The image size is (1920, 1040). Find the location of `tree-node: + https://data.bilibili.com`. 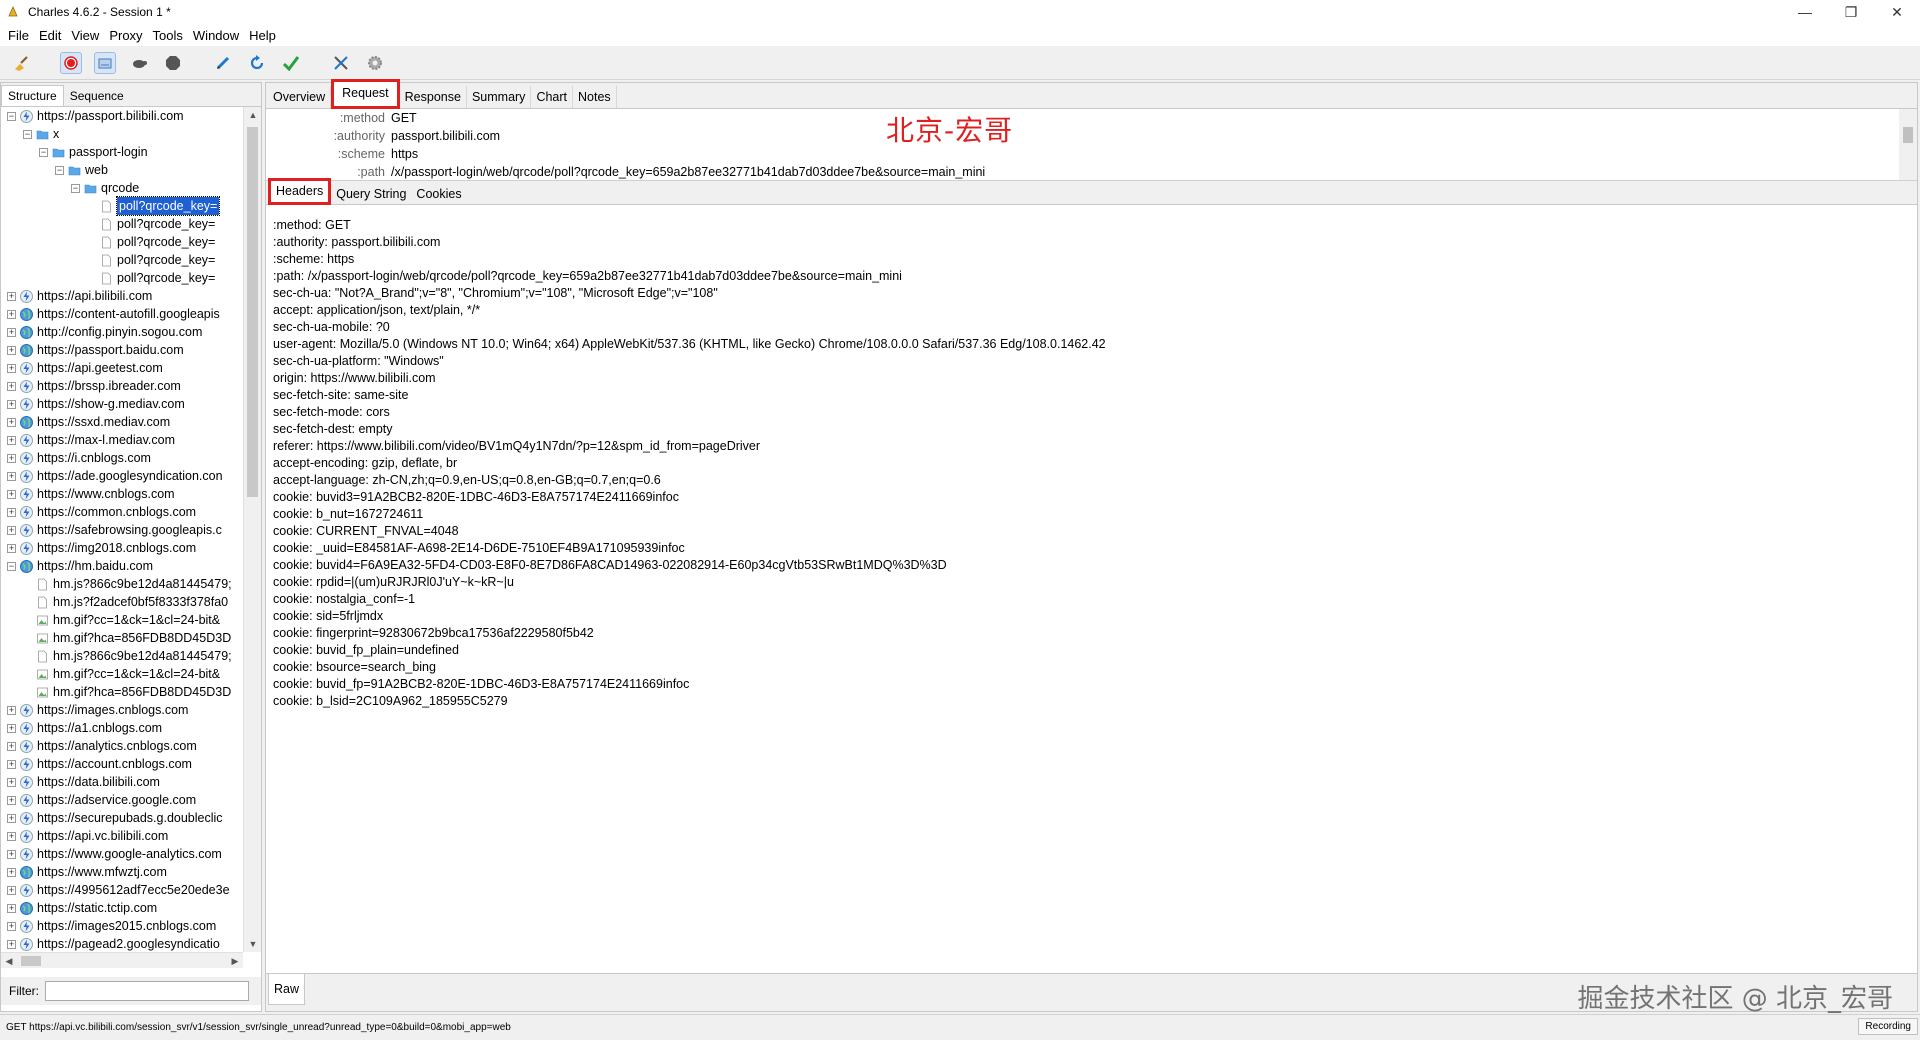

tree-node: + https://data.bilibili.com is located at coordinates (122, 782).